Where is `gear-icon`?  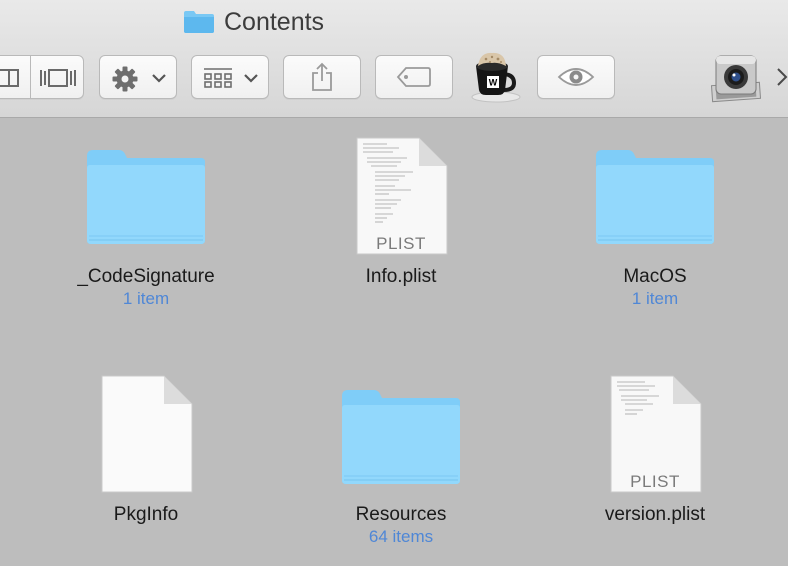
gear-icon is located at coordinates (125, 79).